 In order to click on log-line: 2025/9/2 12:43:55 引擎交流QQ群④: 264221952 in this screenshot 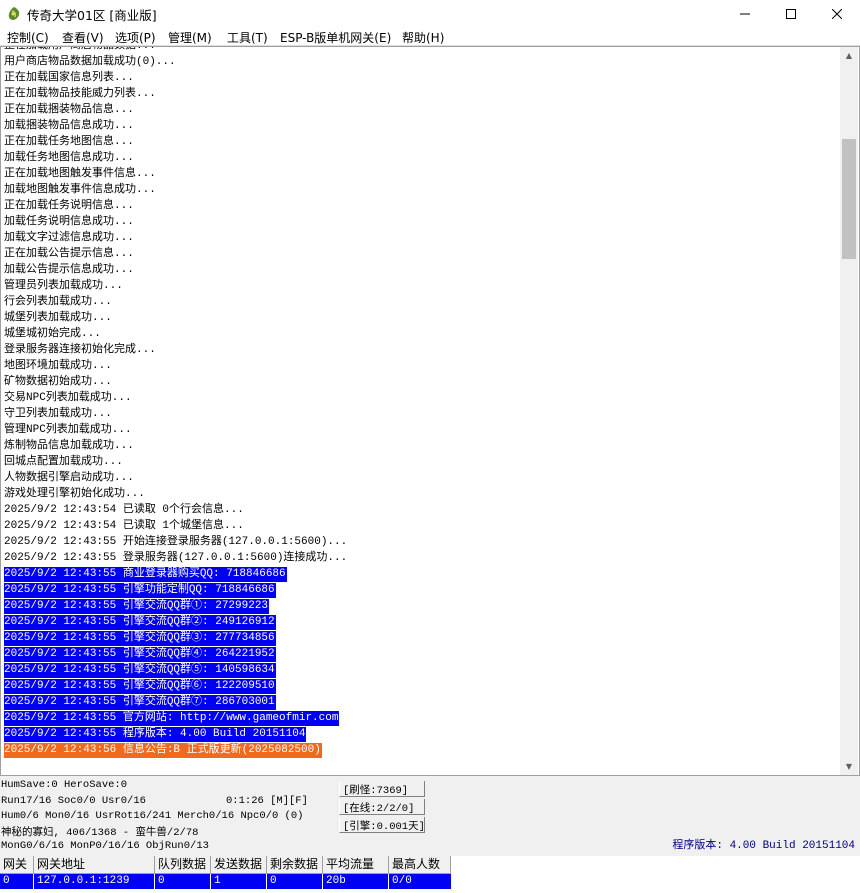, I will do `click(140, 654)`.